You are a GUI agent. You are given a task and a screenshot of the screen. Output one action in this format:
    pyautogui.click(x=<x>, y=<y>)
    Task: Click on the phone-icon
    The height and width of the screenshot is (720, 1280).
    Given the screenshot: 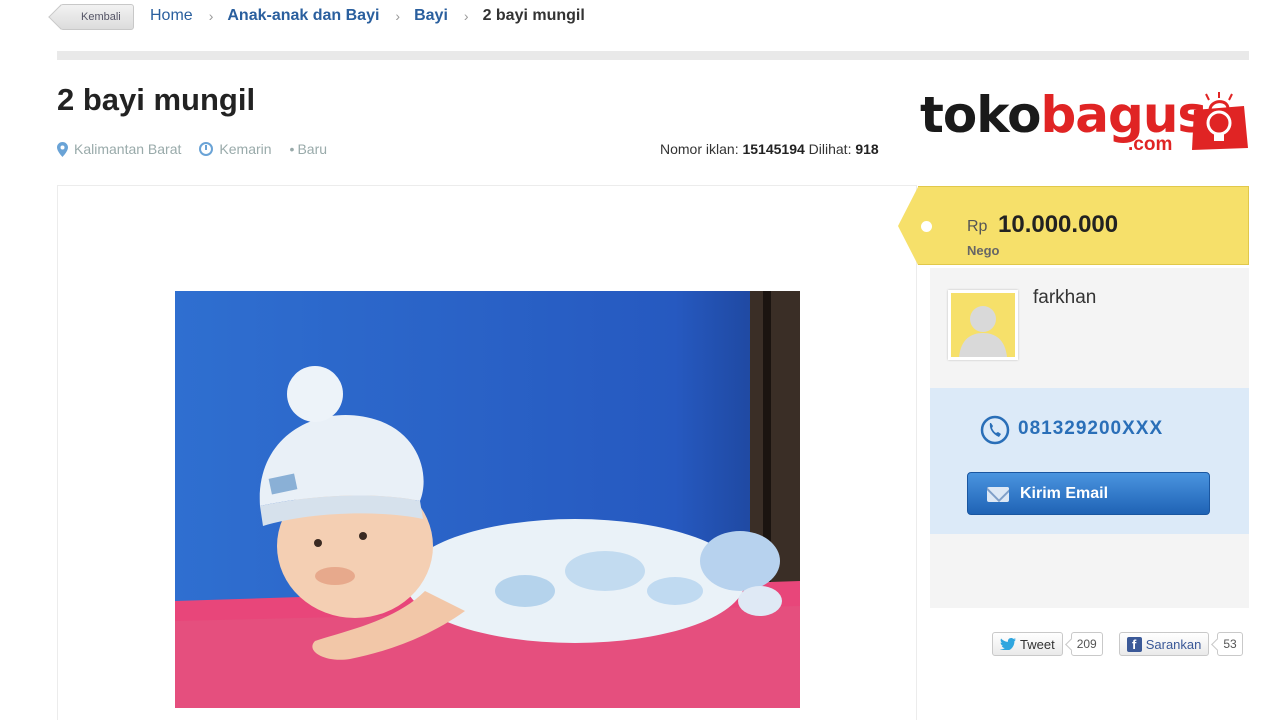 What is the action you would take?
    pyautogui.click(x=995, y=430)
    